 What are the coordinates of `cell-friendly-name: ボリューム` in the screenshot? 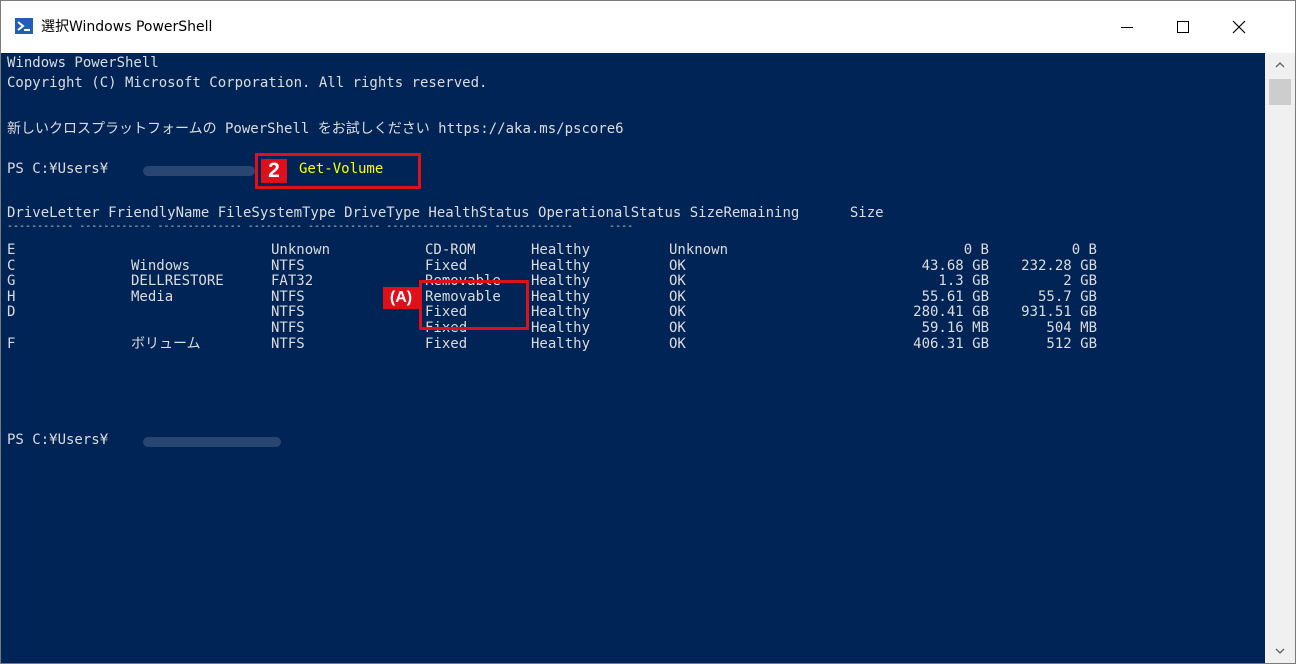 It's located at (166, 343).